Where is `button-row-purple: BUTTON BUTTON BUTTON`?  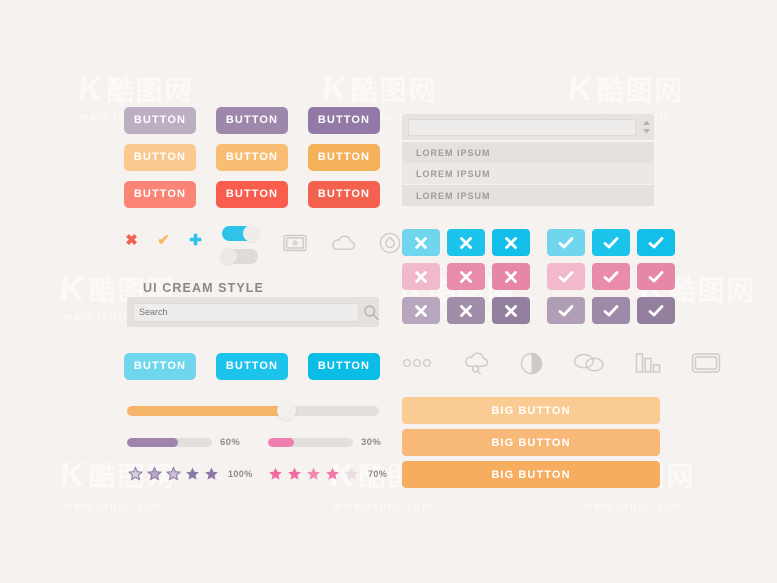 button-row-purple: BUTTON BUTTON BUTTON is located at coordinates (258, 120).